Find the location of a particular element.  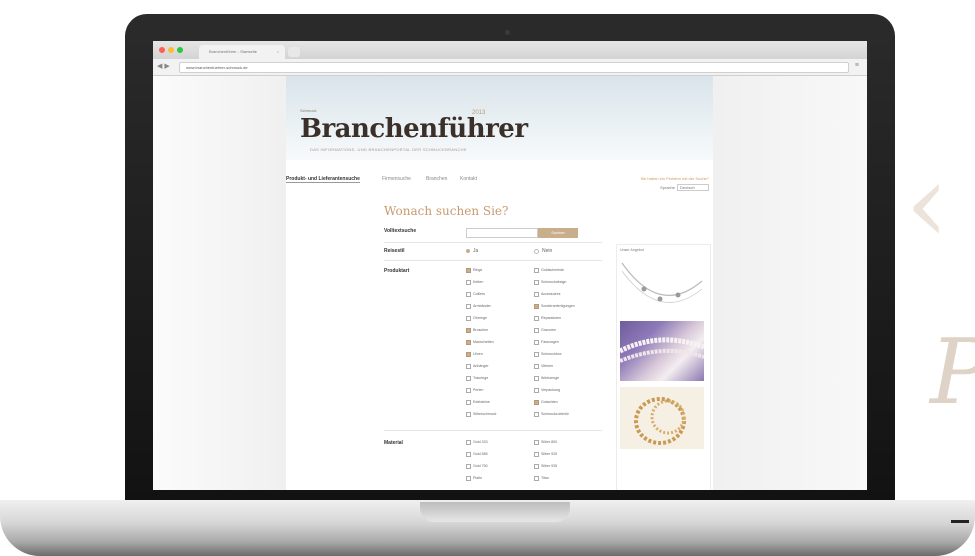

checkbox-item: Ohrringe is located at coordinates (476, 318).